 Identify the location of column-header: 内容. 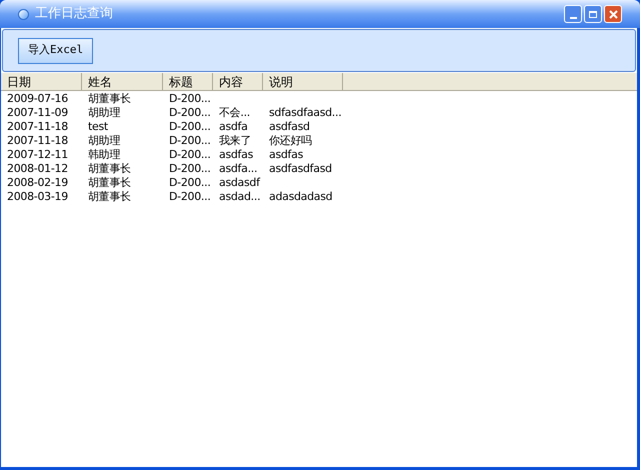
(238, 81).